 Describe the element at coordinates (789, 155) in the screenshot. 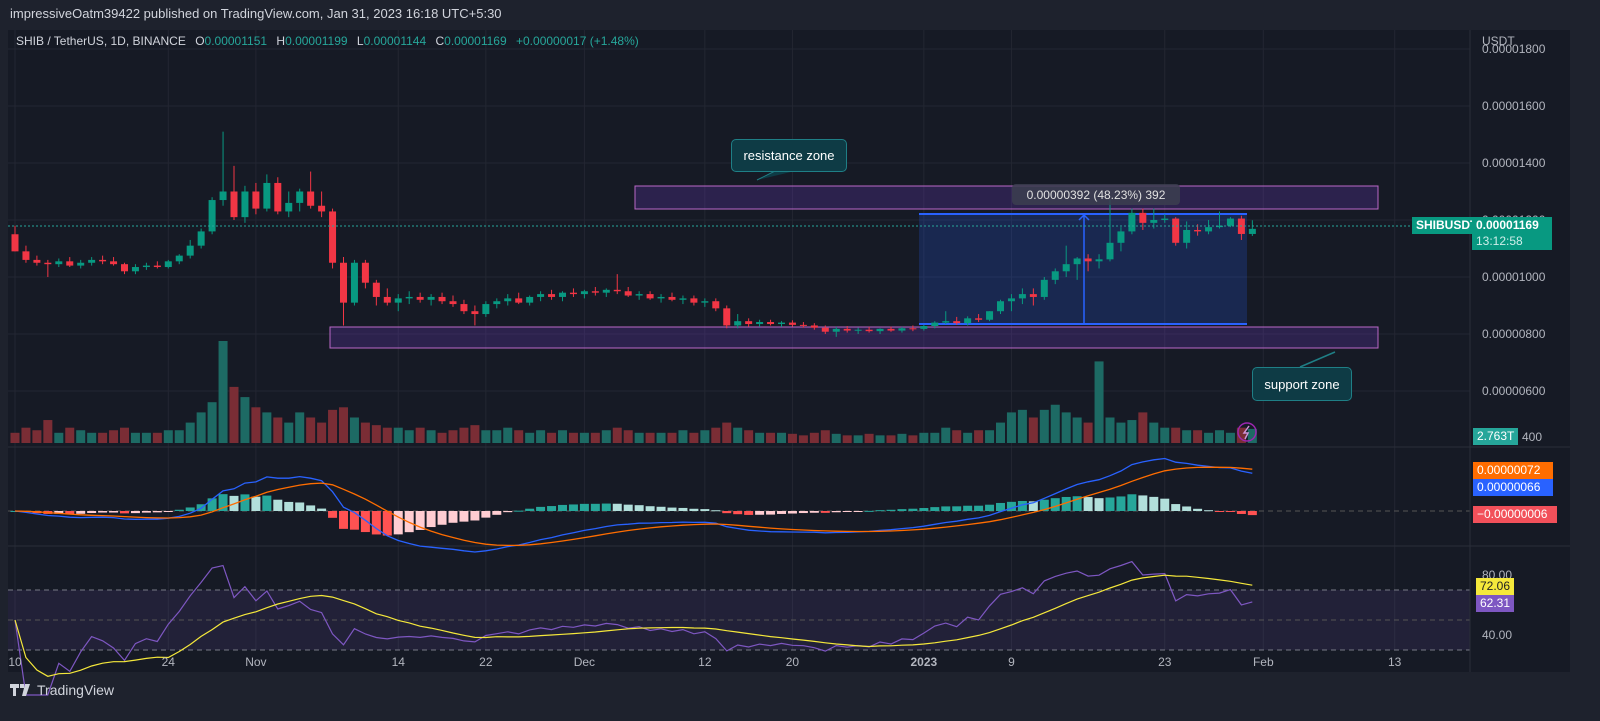

I see `resistance-zone-callout: resistance zone` at that location.